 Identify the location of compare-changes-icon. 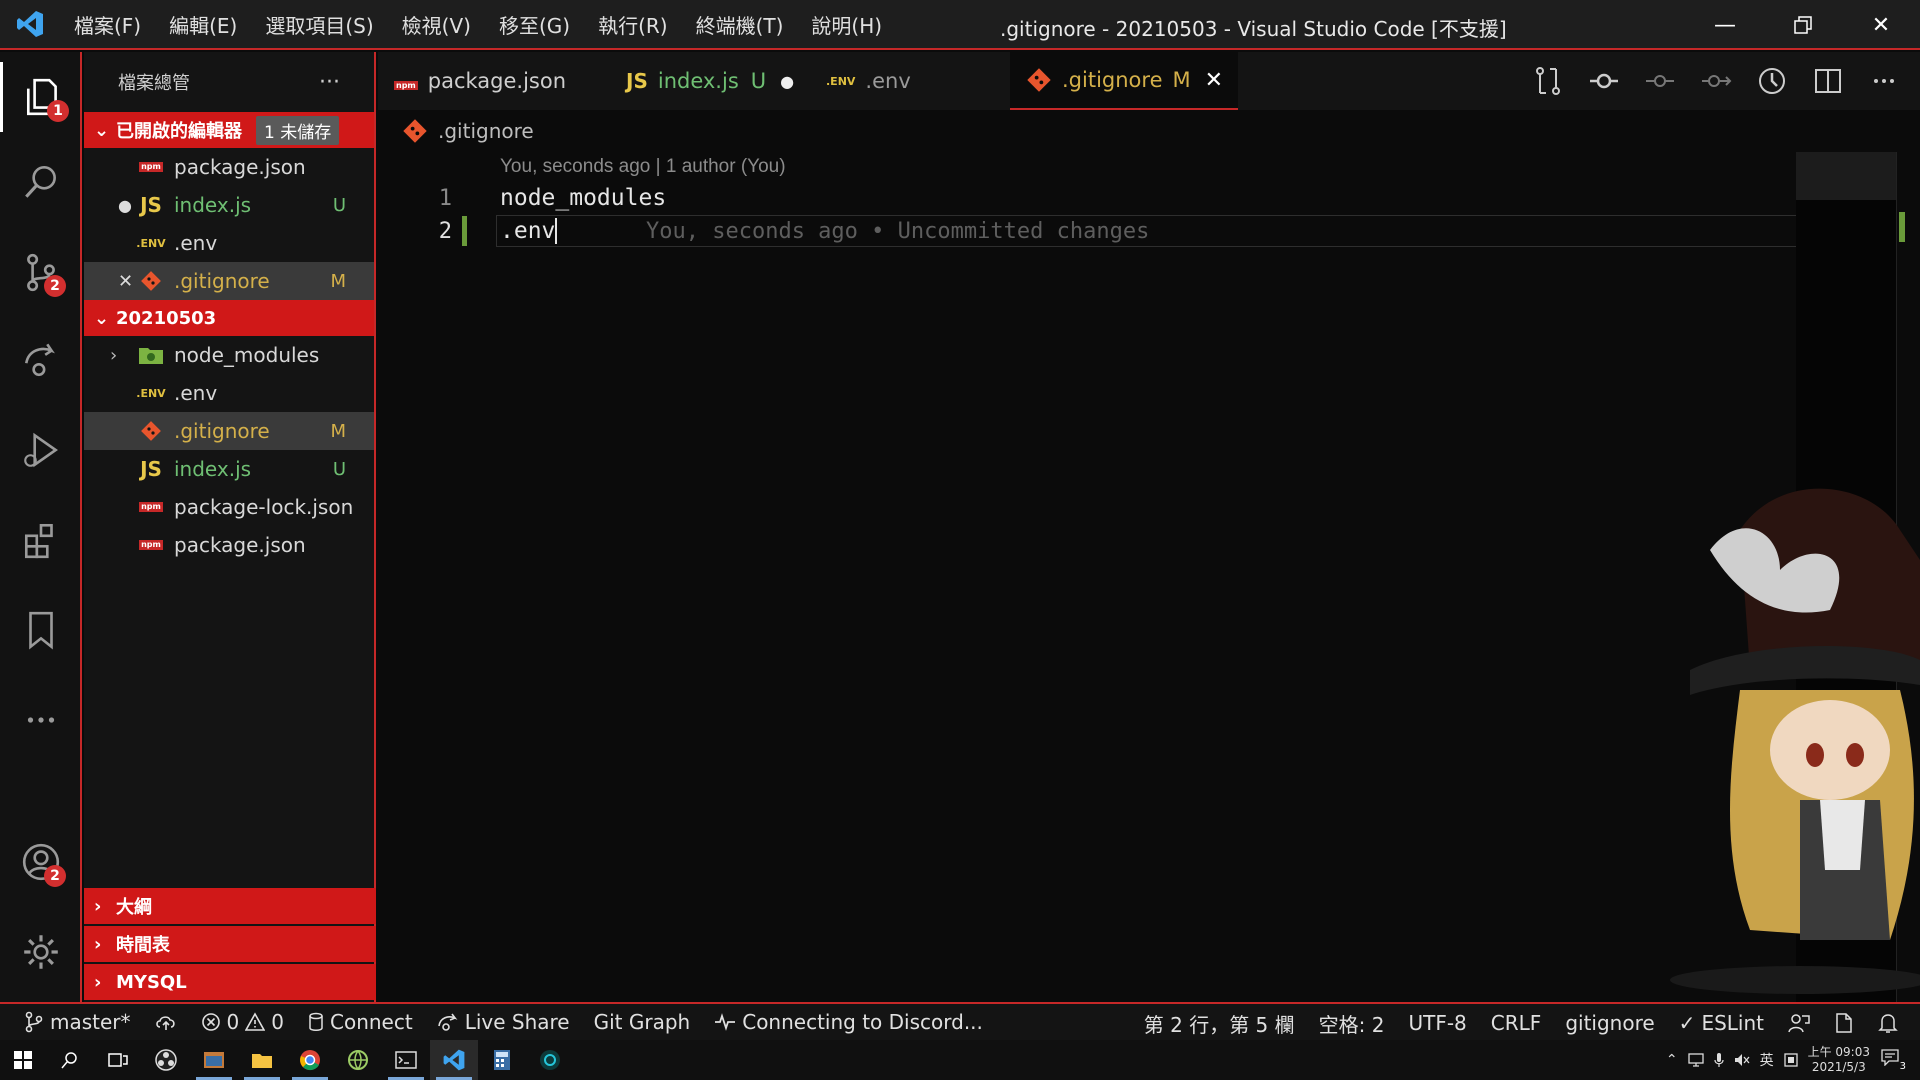
(1548, 81).